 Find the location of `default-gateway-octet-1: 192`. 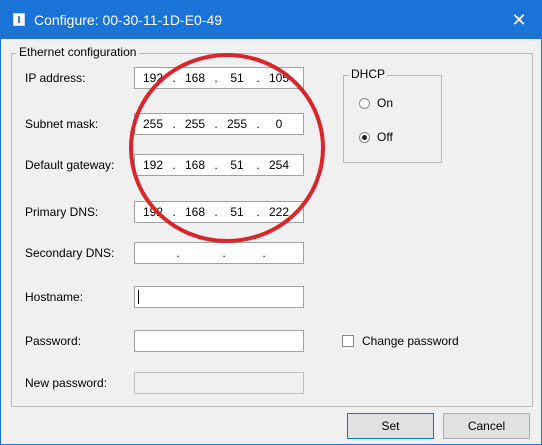

default-gateway-octet-1: 192 is located at coordinates (153, 165).